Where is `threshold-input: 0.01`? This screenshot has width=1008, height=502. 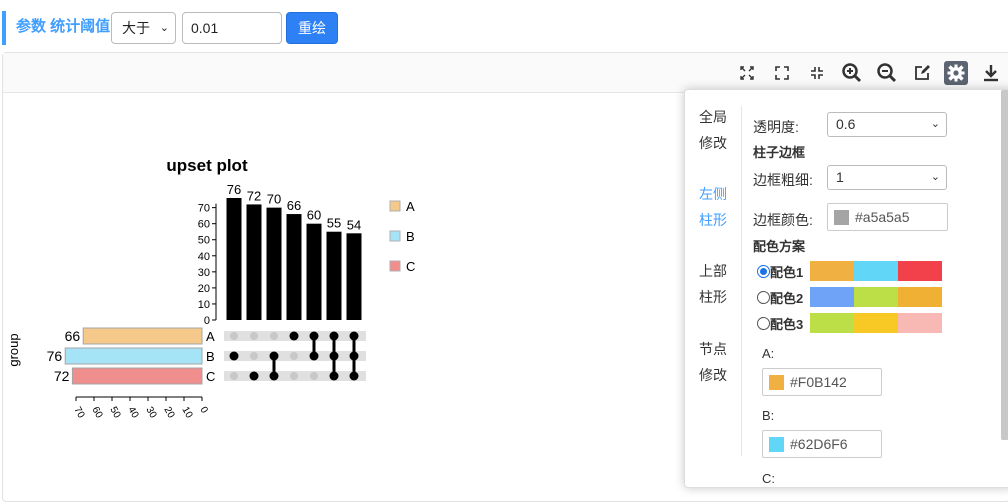
threshold-input: 0.01 is located at coordinates (232, 28).